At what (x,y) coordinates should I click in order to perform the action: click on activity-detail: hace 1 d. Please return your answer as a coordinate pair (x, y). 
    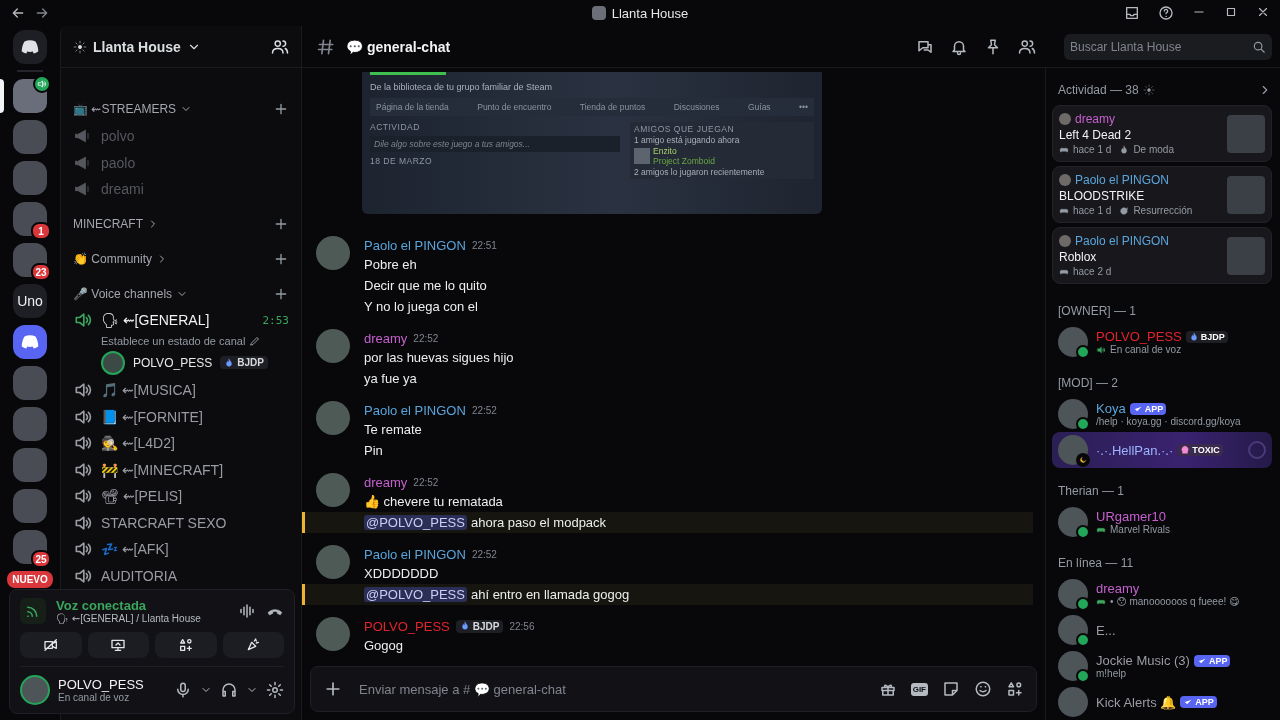
    Looking at the image, I should click on (1092, 149).